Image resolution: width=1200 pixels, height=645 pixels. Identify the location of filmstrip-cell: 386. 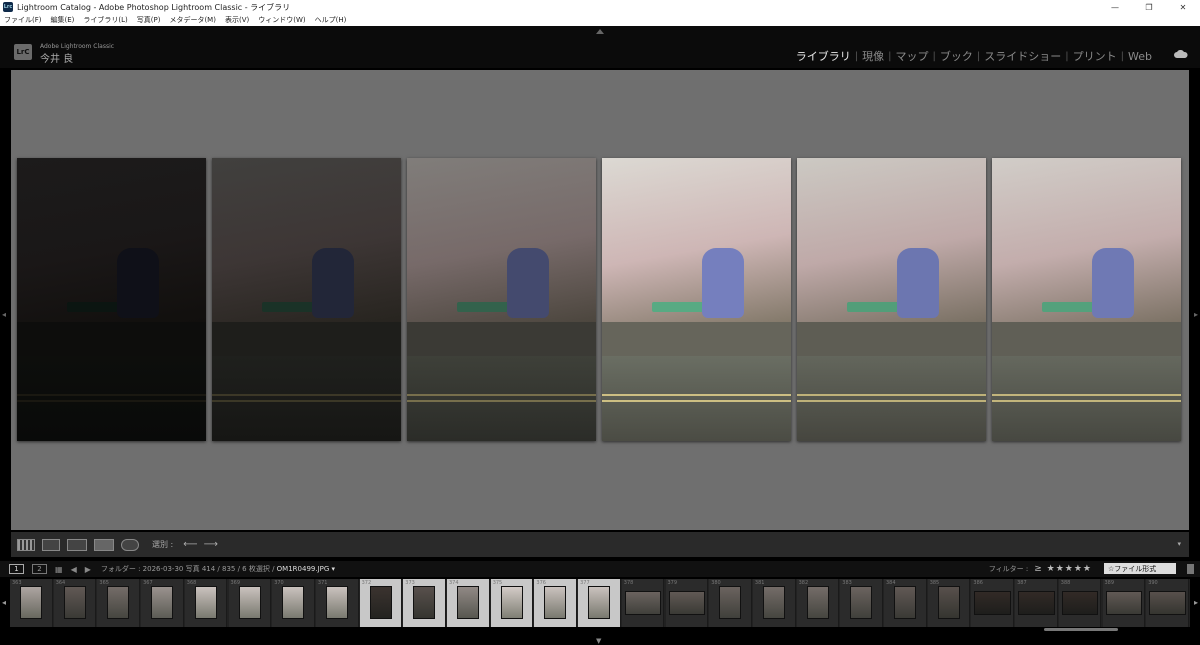
(993, 603).